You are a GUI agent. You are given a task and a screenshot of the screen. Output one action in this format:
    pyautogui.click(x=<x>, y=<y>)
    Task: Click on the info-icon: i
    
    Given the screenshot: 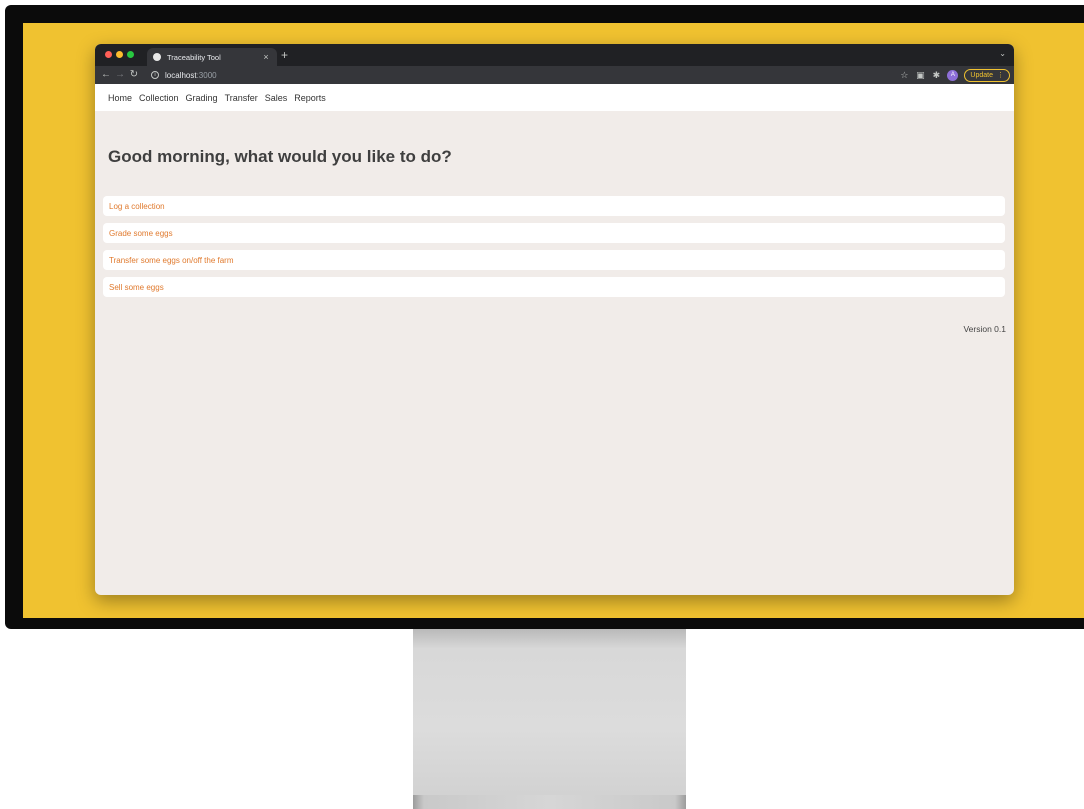 What is the action you would take?
    pyautogui.click(x=155, y=75)
    